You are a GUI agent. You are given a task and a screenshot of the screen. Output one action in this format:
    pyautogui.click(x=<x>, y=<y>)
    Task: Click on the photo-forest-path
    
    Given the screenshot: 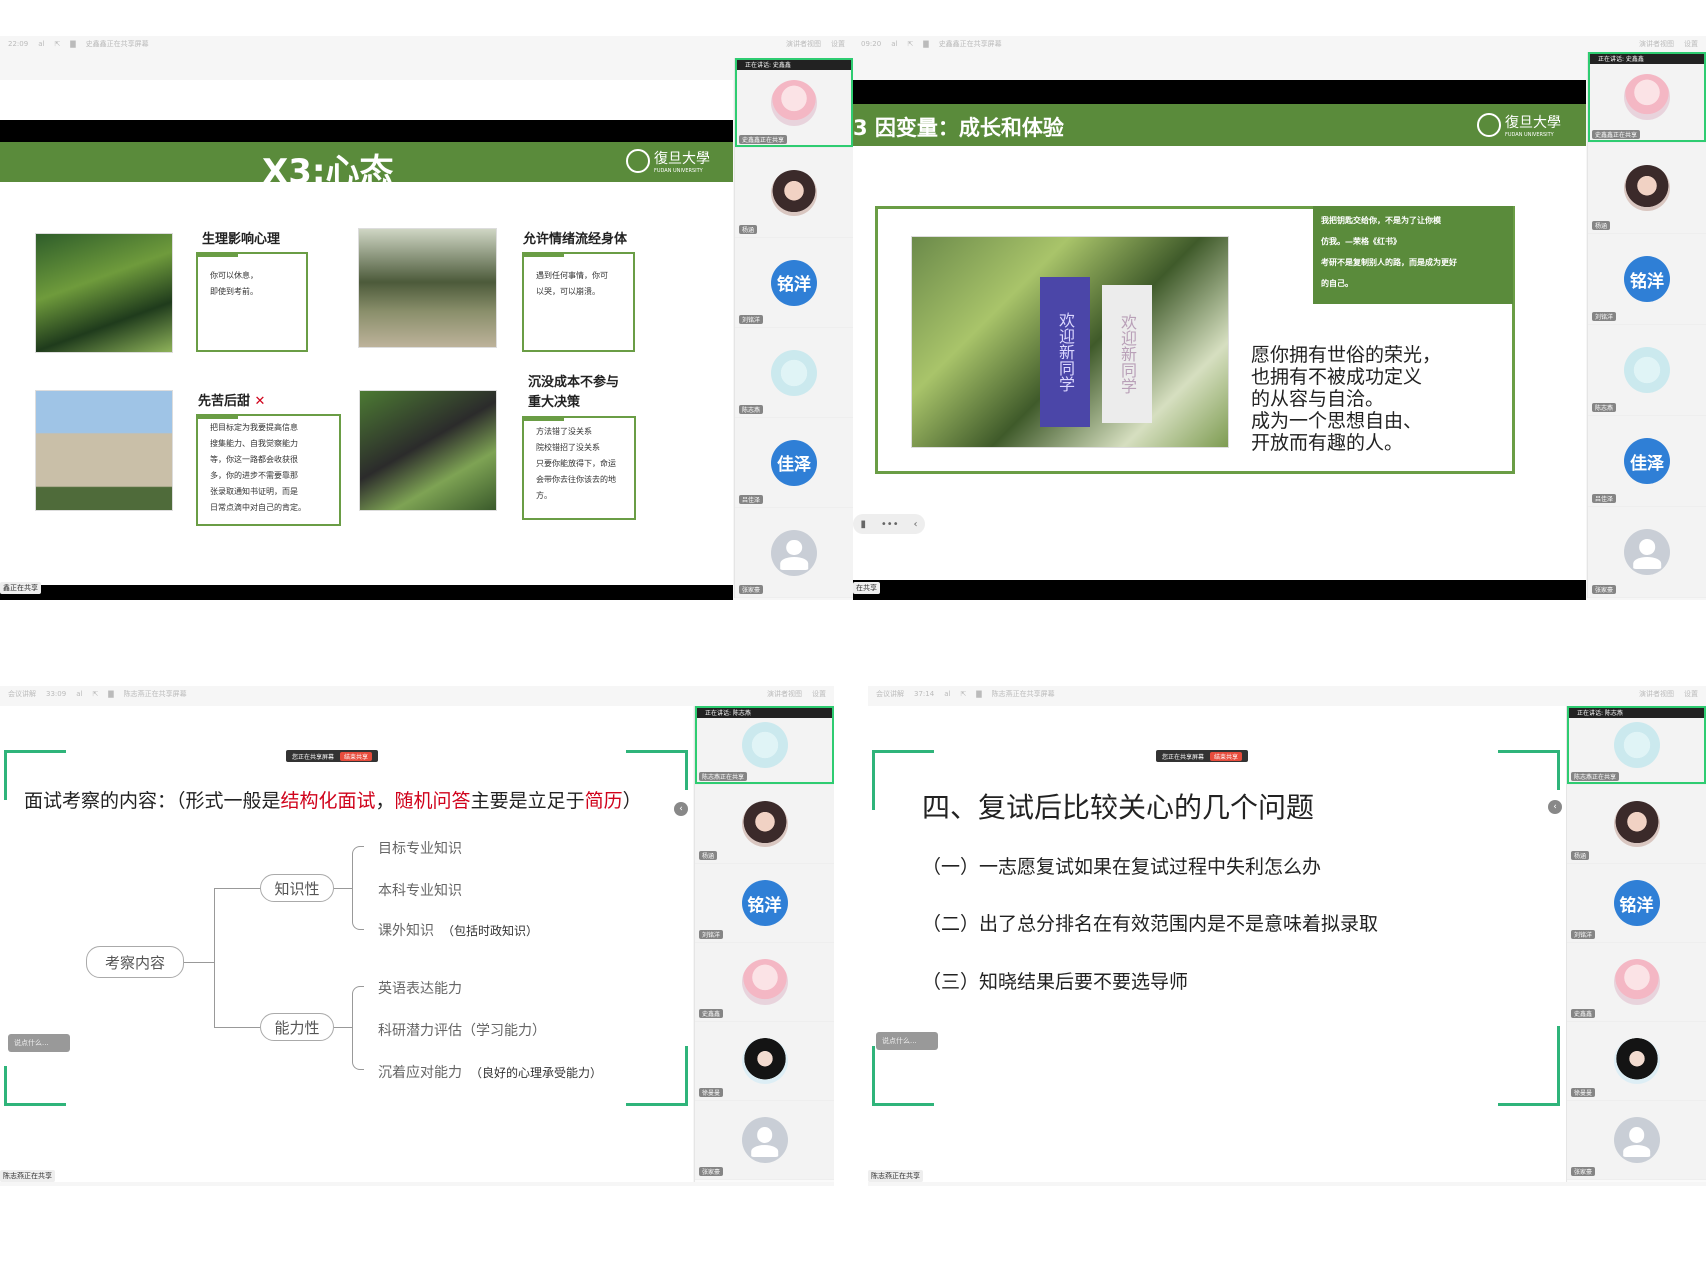 What is the action you would take?
    pyautogui.click(x=427, y=288)
    